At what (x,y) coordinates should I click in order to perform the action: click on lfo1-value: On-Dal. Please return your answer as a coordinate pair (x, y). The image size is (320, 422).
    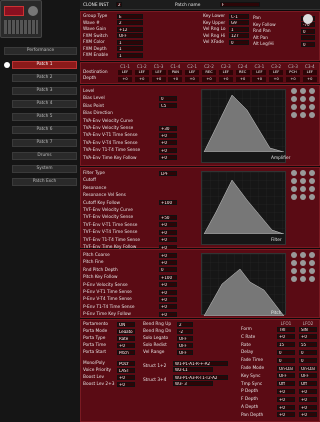
    Looking at the image, I should click on (286, 368).